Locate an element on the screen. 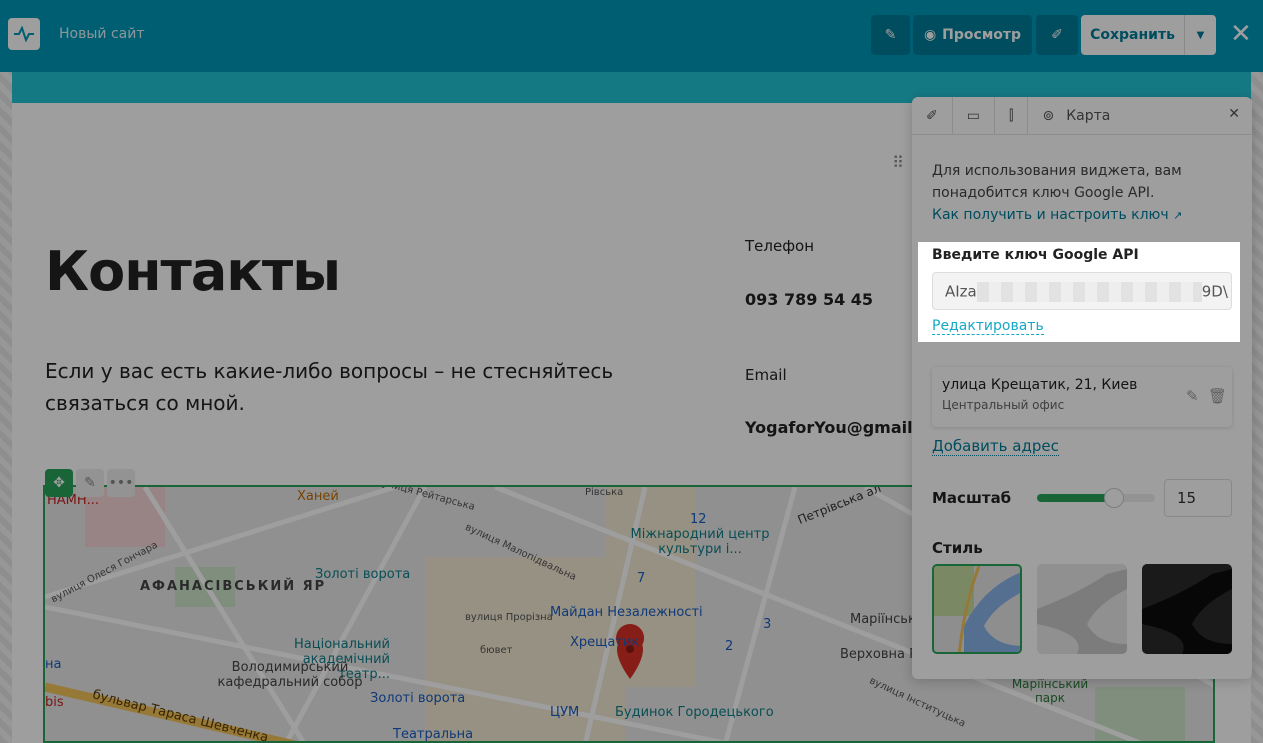  close-icon: ✕ is located at coordinates (1241, 34).